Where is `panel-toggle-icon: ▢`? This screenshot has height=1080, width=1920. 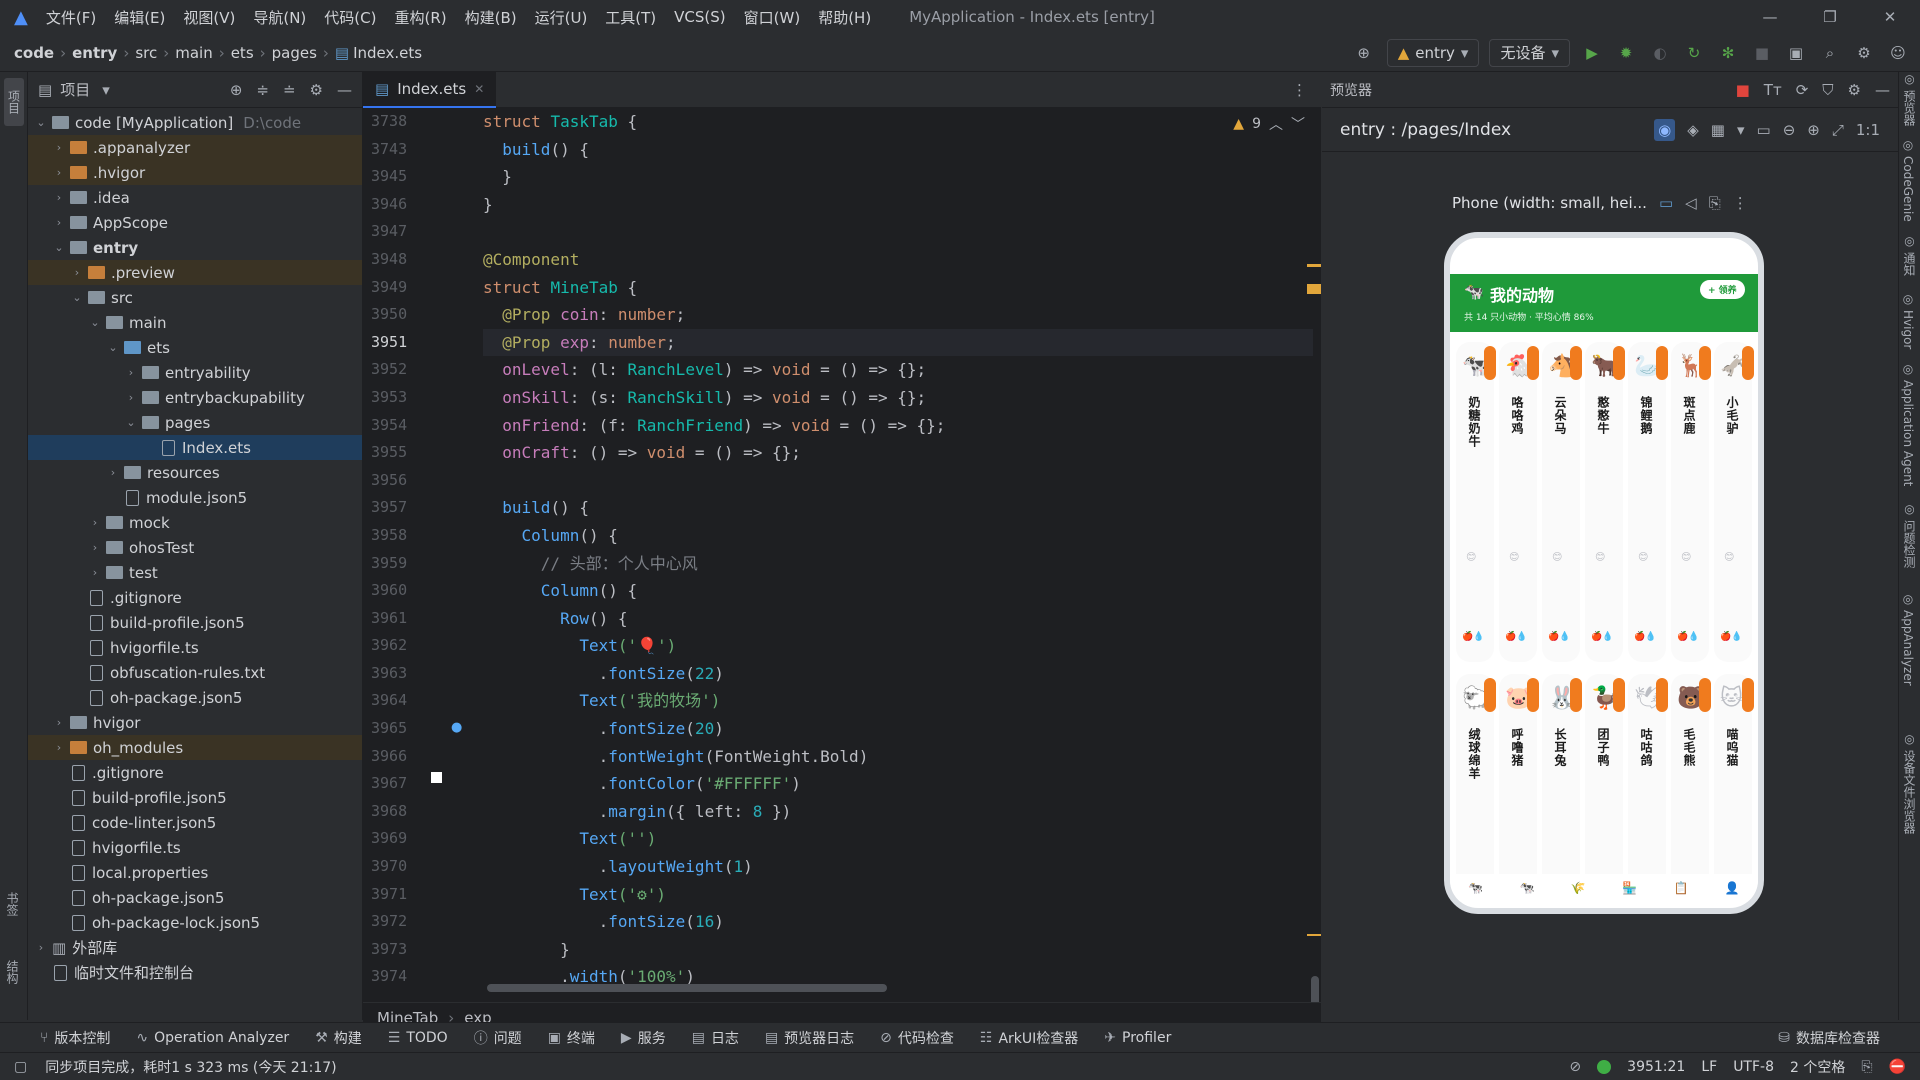 panel-toggle-icon: ▢ is located at coordinates (20, 1067).